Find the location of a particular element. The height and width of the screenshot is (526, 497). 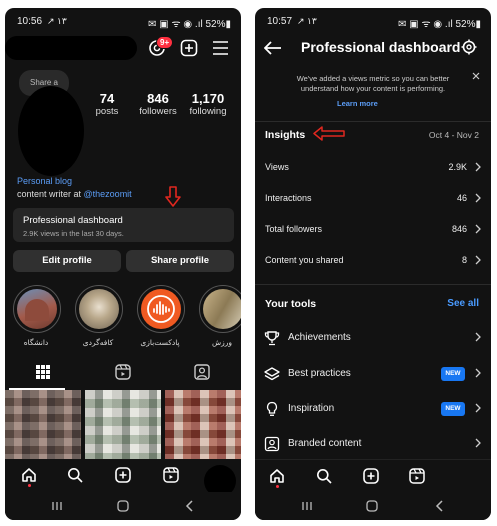

status-bar: 10:57 ↗ ۱۳ ✉ ▣ ᯤ ◉ .ıl 52%▮ is located at coordinates (373, 21).